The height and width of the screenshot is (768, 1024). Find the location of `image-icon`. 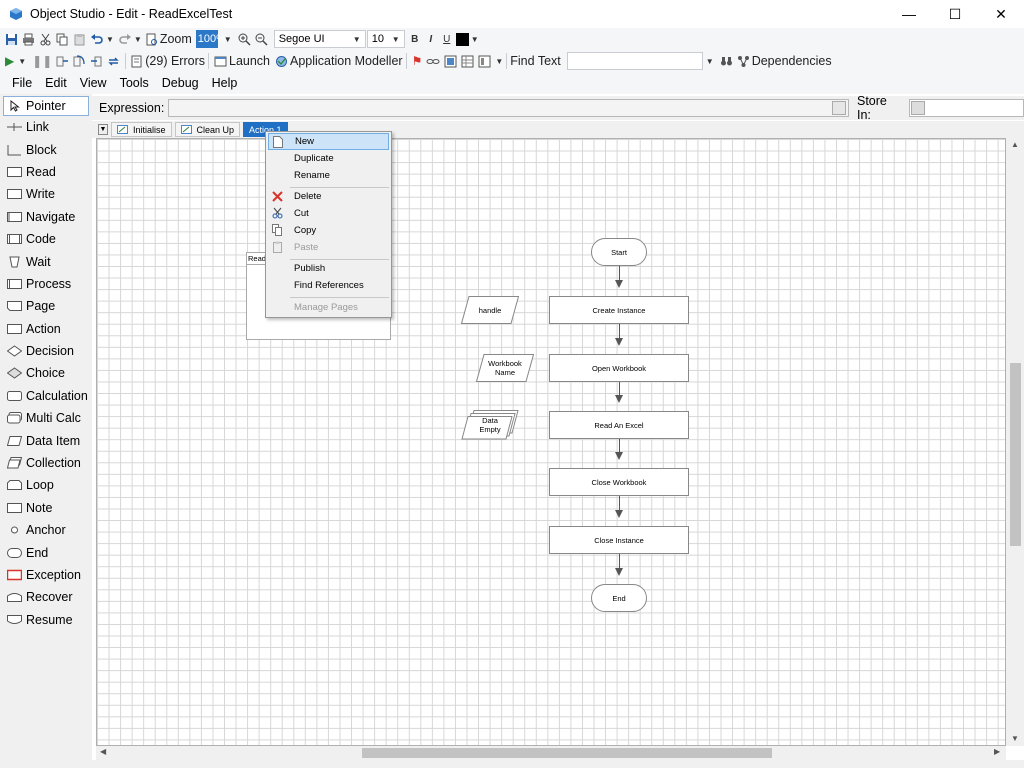

image-icon is located at coordinates (450, 61).